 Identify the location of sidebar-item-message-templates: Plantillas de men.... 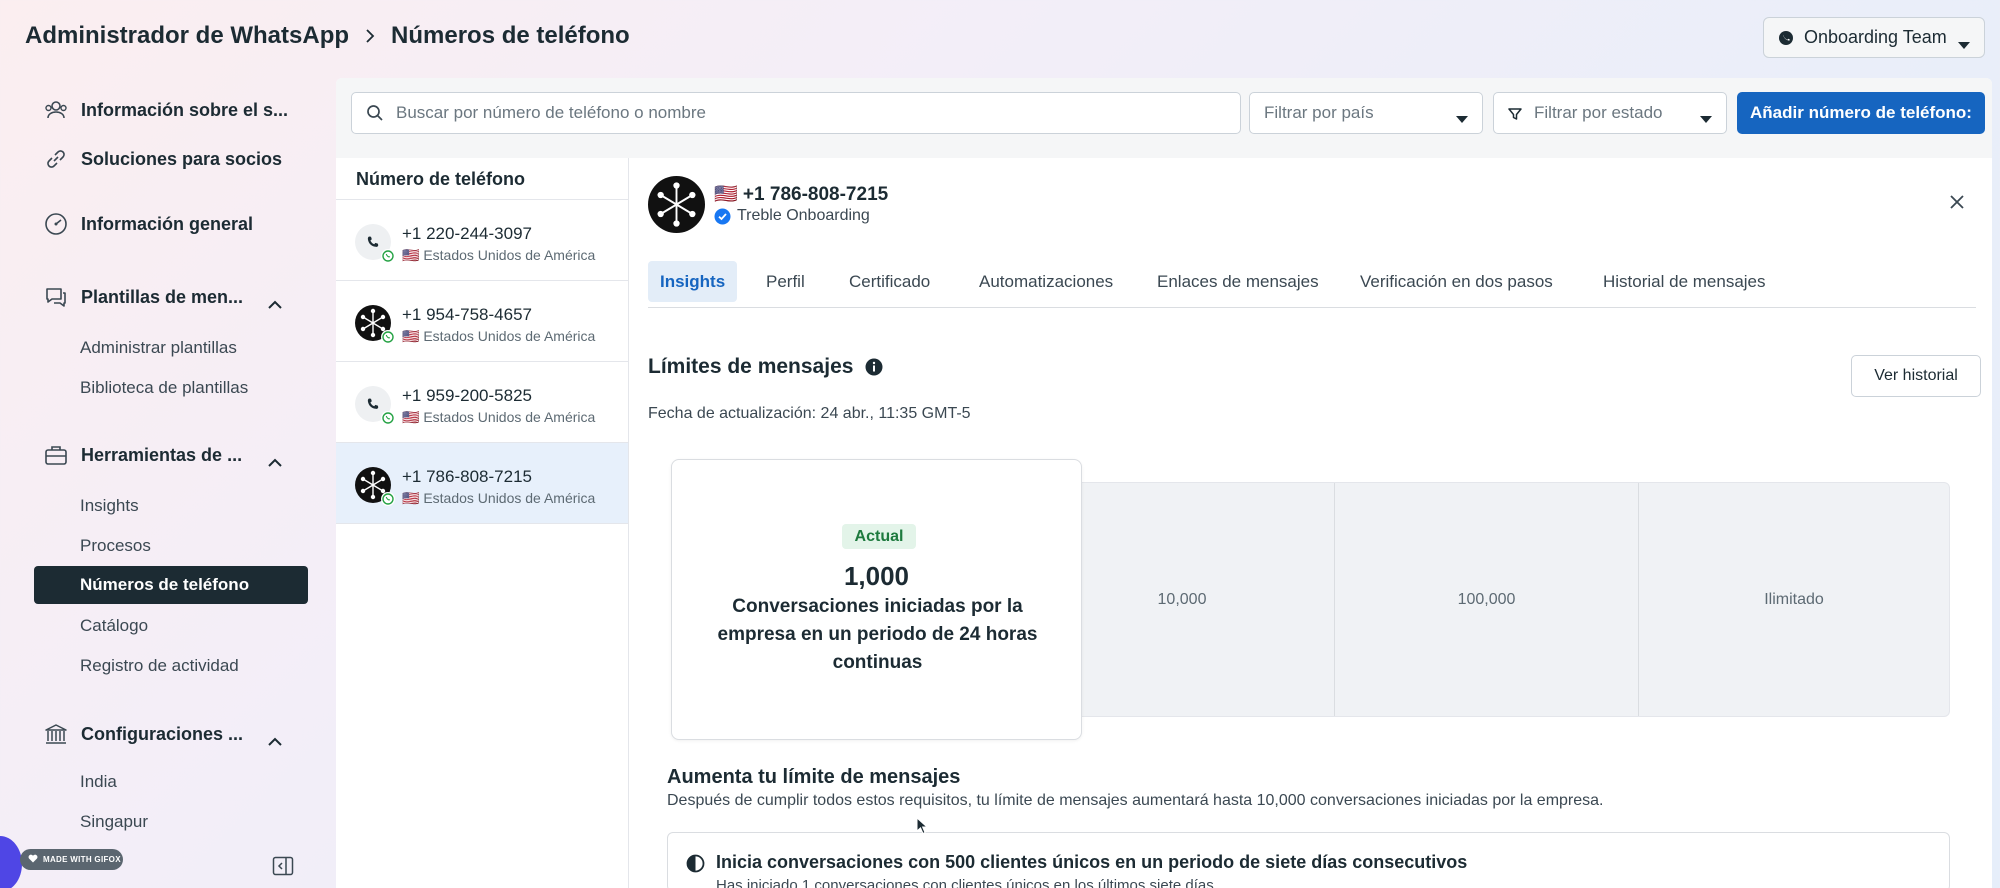
(168, 297).